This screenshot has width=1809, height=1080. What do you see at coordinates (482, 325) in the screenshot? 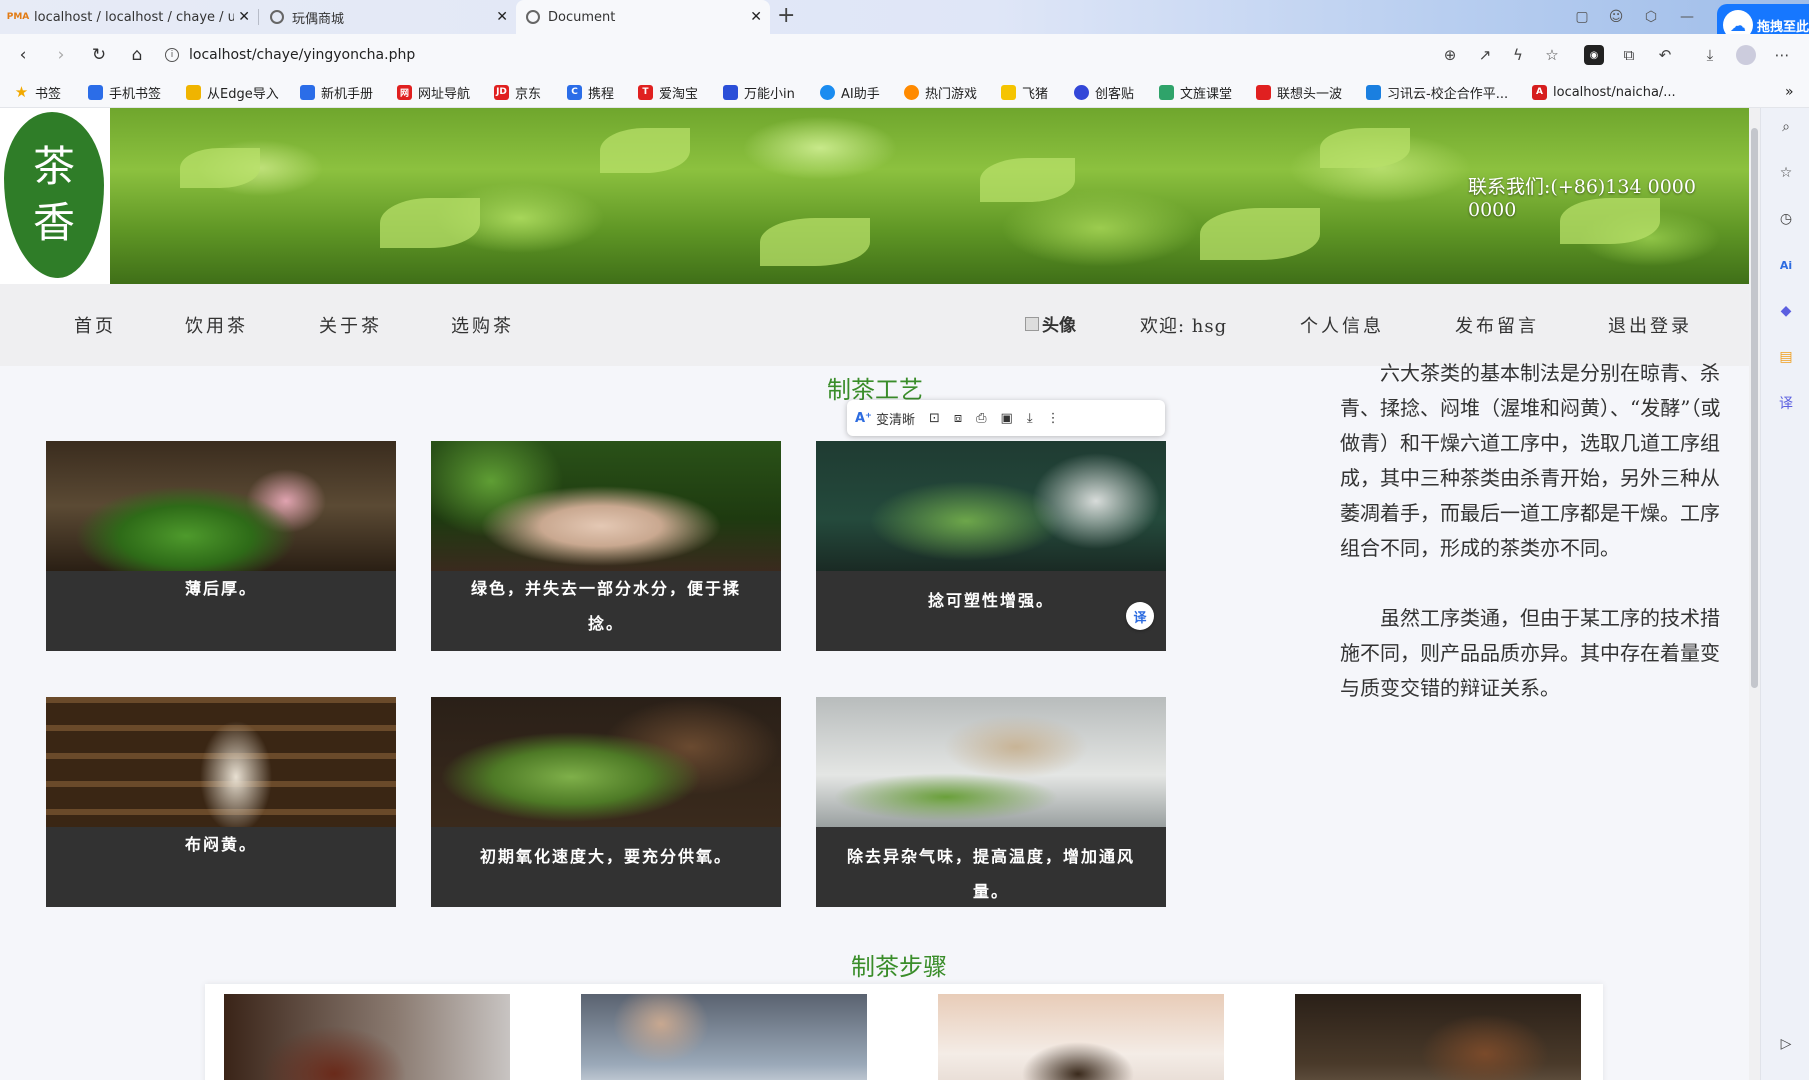
I see `nav-buy-tea: 选购茶` at bounding box center [482, 325].